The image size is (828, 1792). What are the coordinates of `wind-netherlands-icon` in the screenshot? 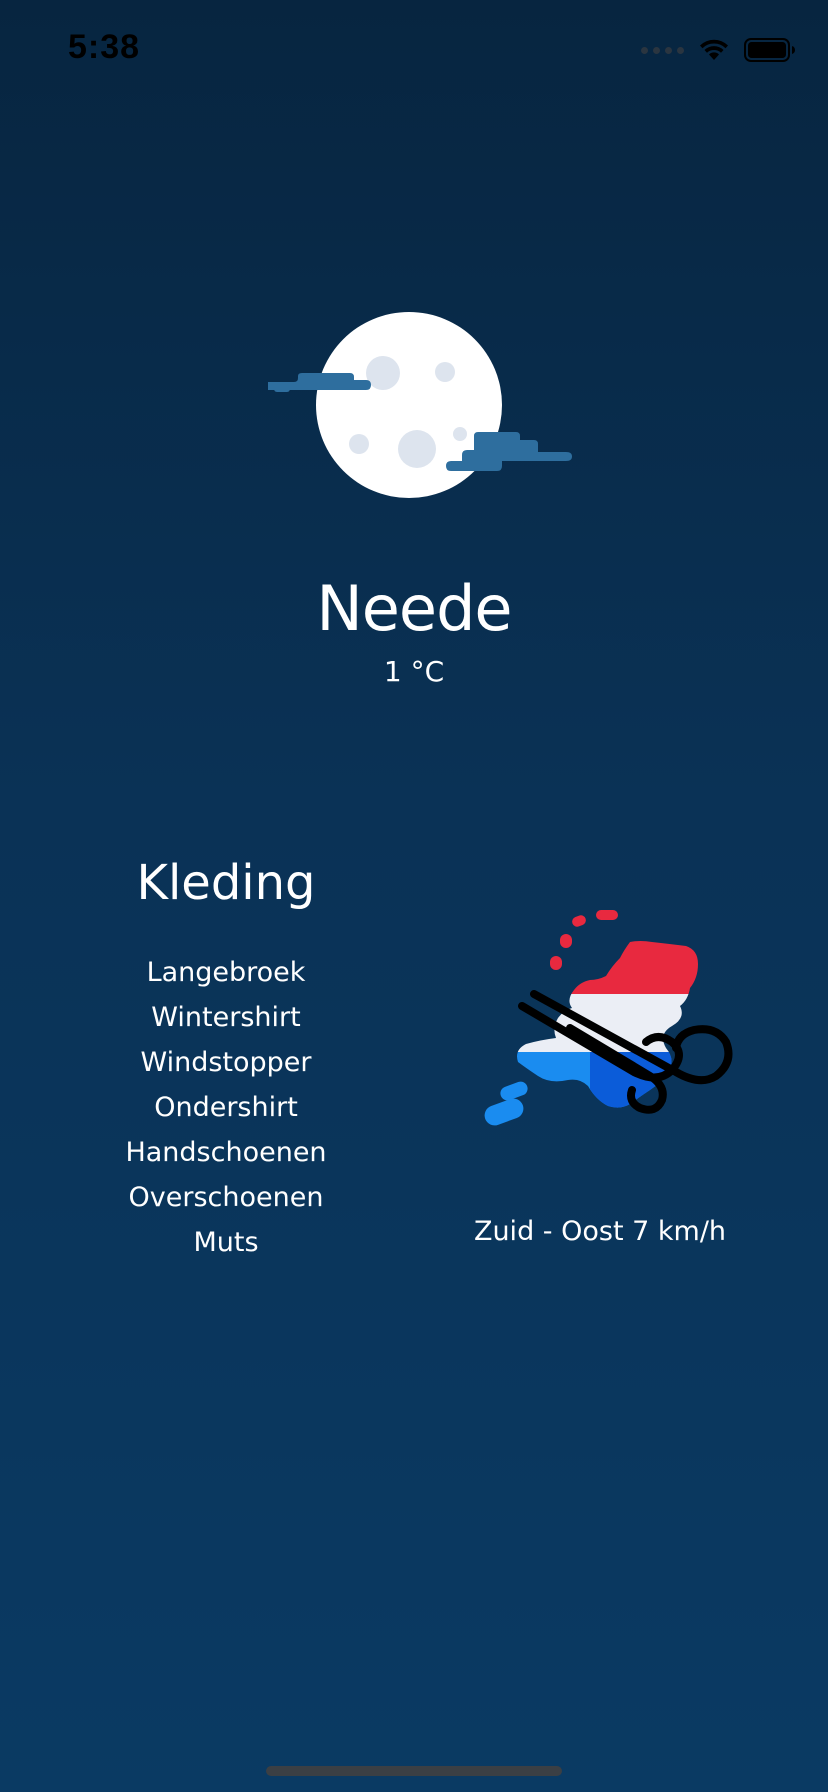 It's located at (608, 1018).